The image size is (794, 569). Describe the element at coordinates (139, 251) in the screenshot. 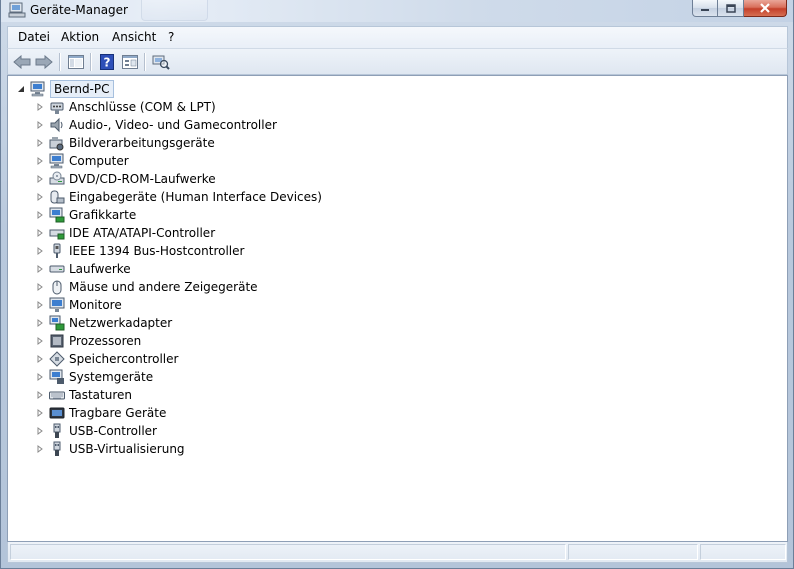

I see `tree-item-ieee-1394-bus-hostcontroller: IEEE 1394 Bus-Hostcontroller` at that location.